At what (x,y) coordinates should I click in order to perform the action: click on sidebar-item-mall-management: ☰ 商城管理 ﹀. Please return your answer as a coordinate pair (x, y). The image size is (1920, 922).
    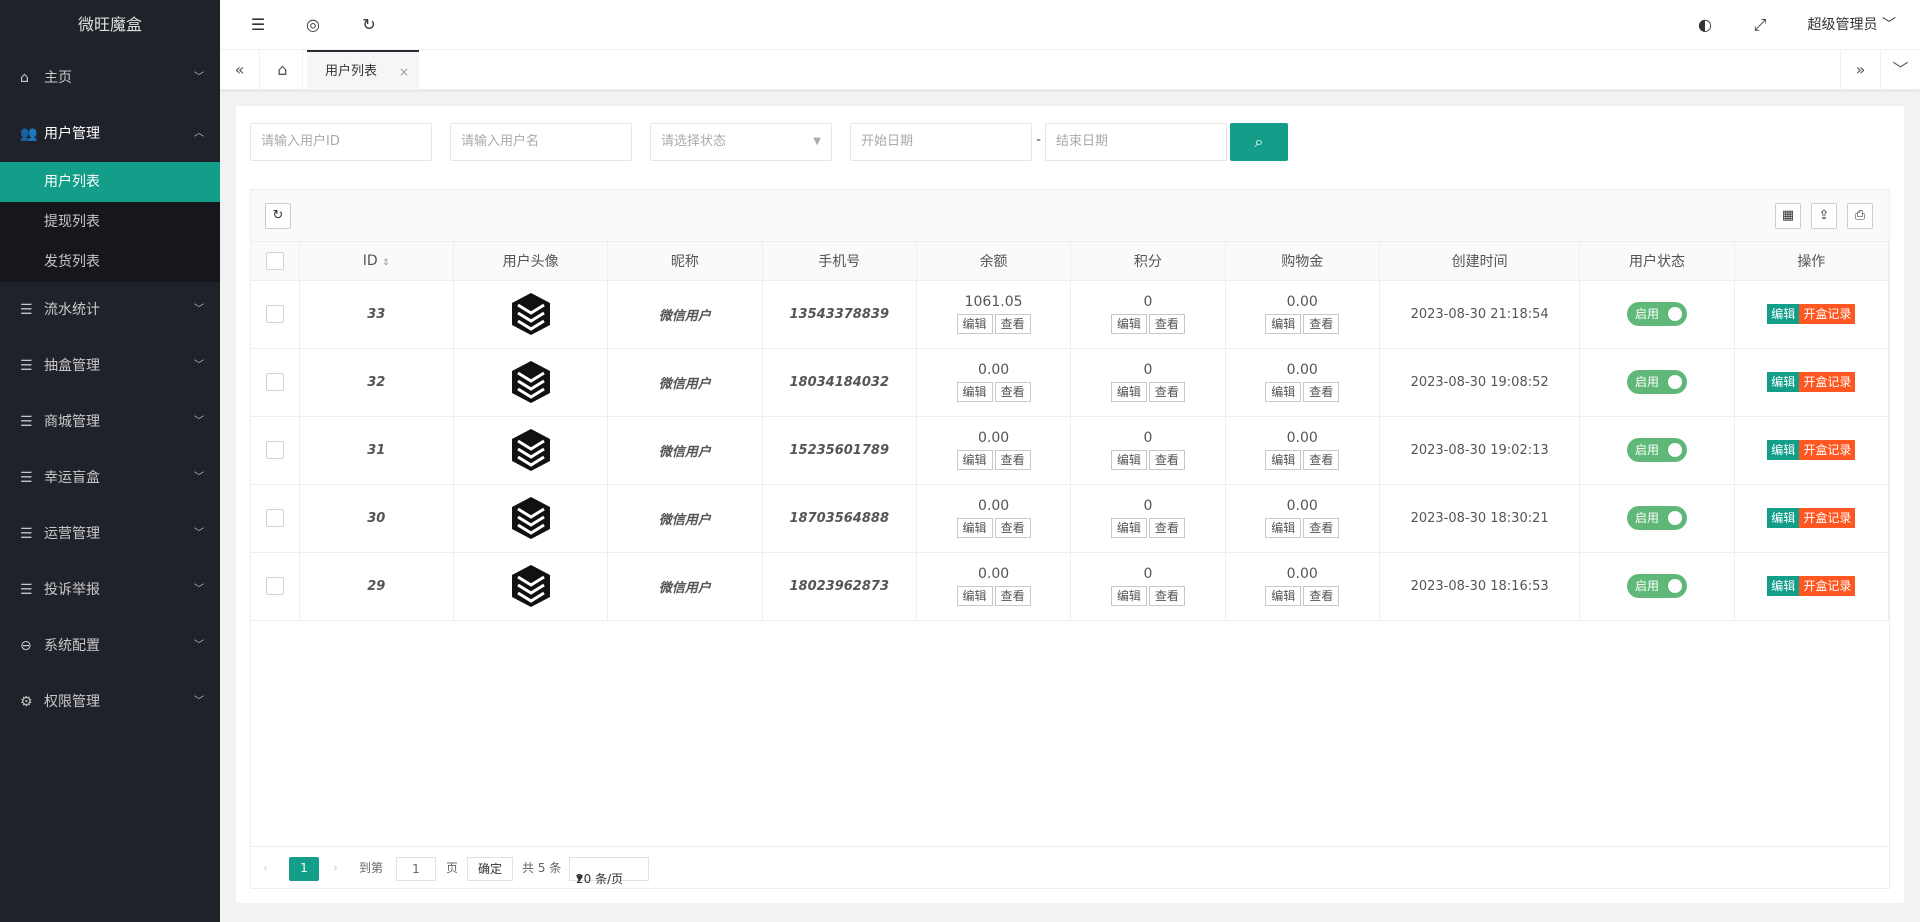
    Looking at the image, I should click on (110, 422).